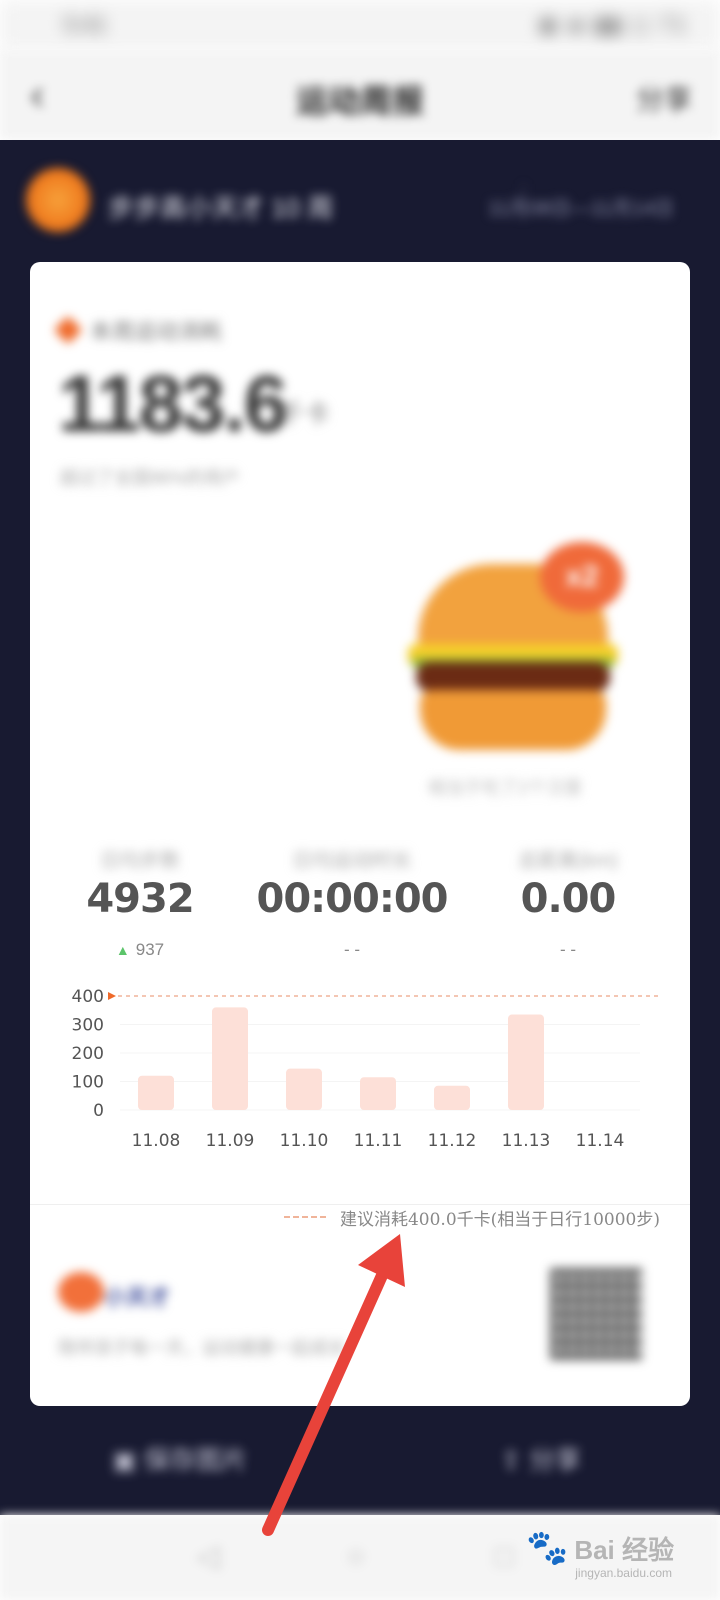 The image size is (720, 1600). I want to click on y-tick-label: 0, so click(98, 1111).